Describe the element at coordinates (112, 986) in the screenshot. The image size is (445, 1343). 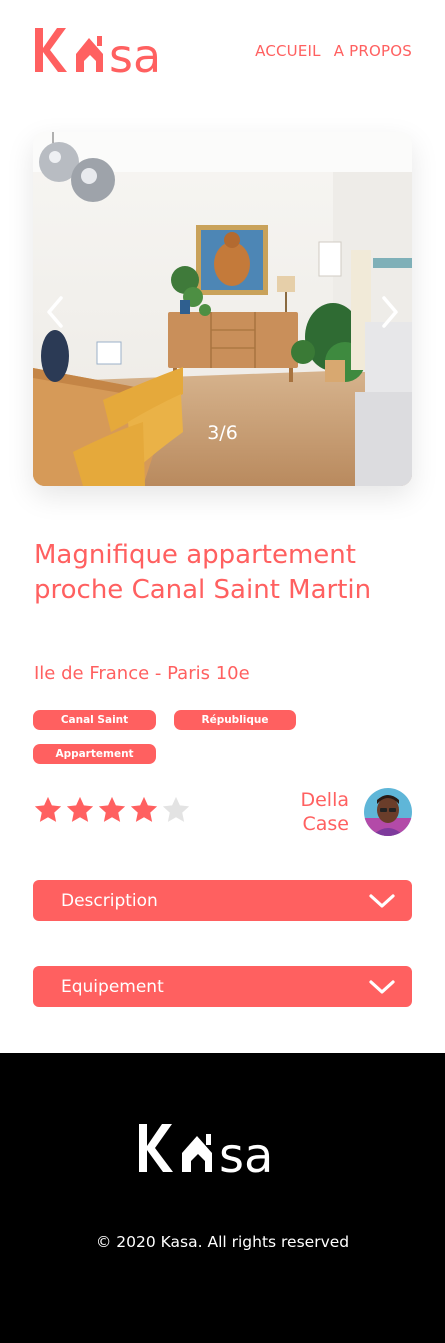
I see `collapse-label: Equipement` at that location.